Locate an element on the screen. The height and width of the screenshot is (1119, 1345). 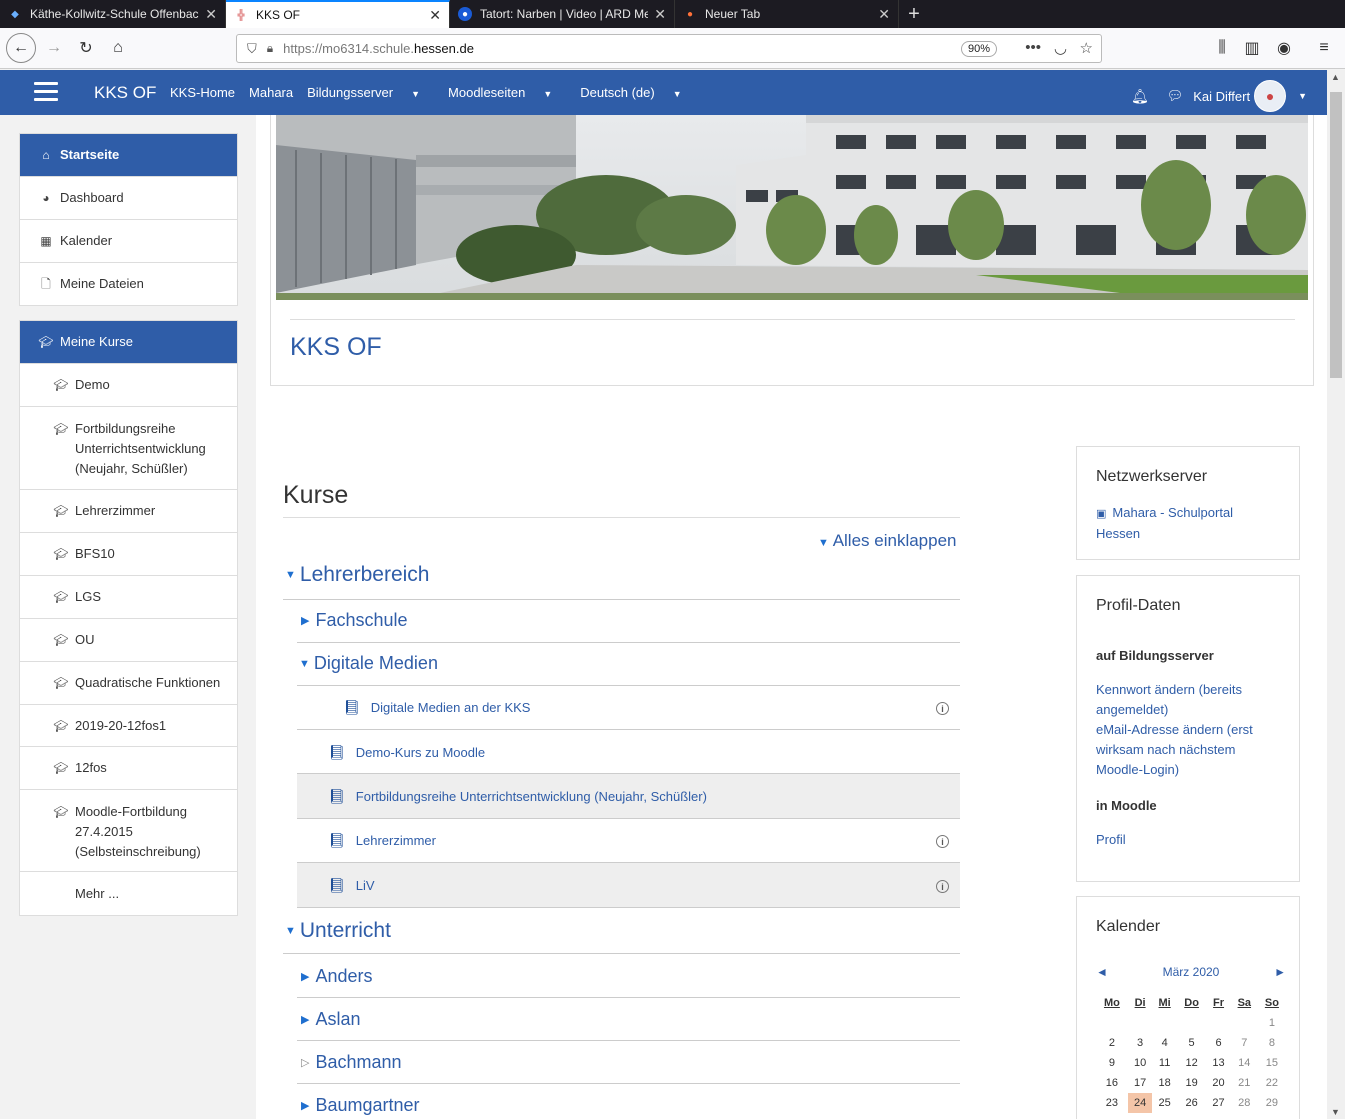
calendar-day: 17 is located at coordinates (1140, 1083).